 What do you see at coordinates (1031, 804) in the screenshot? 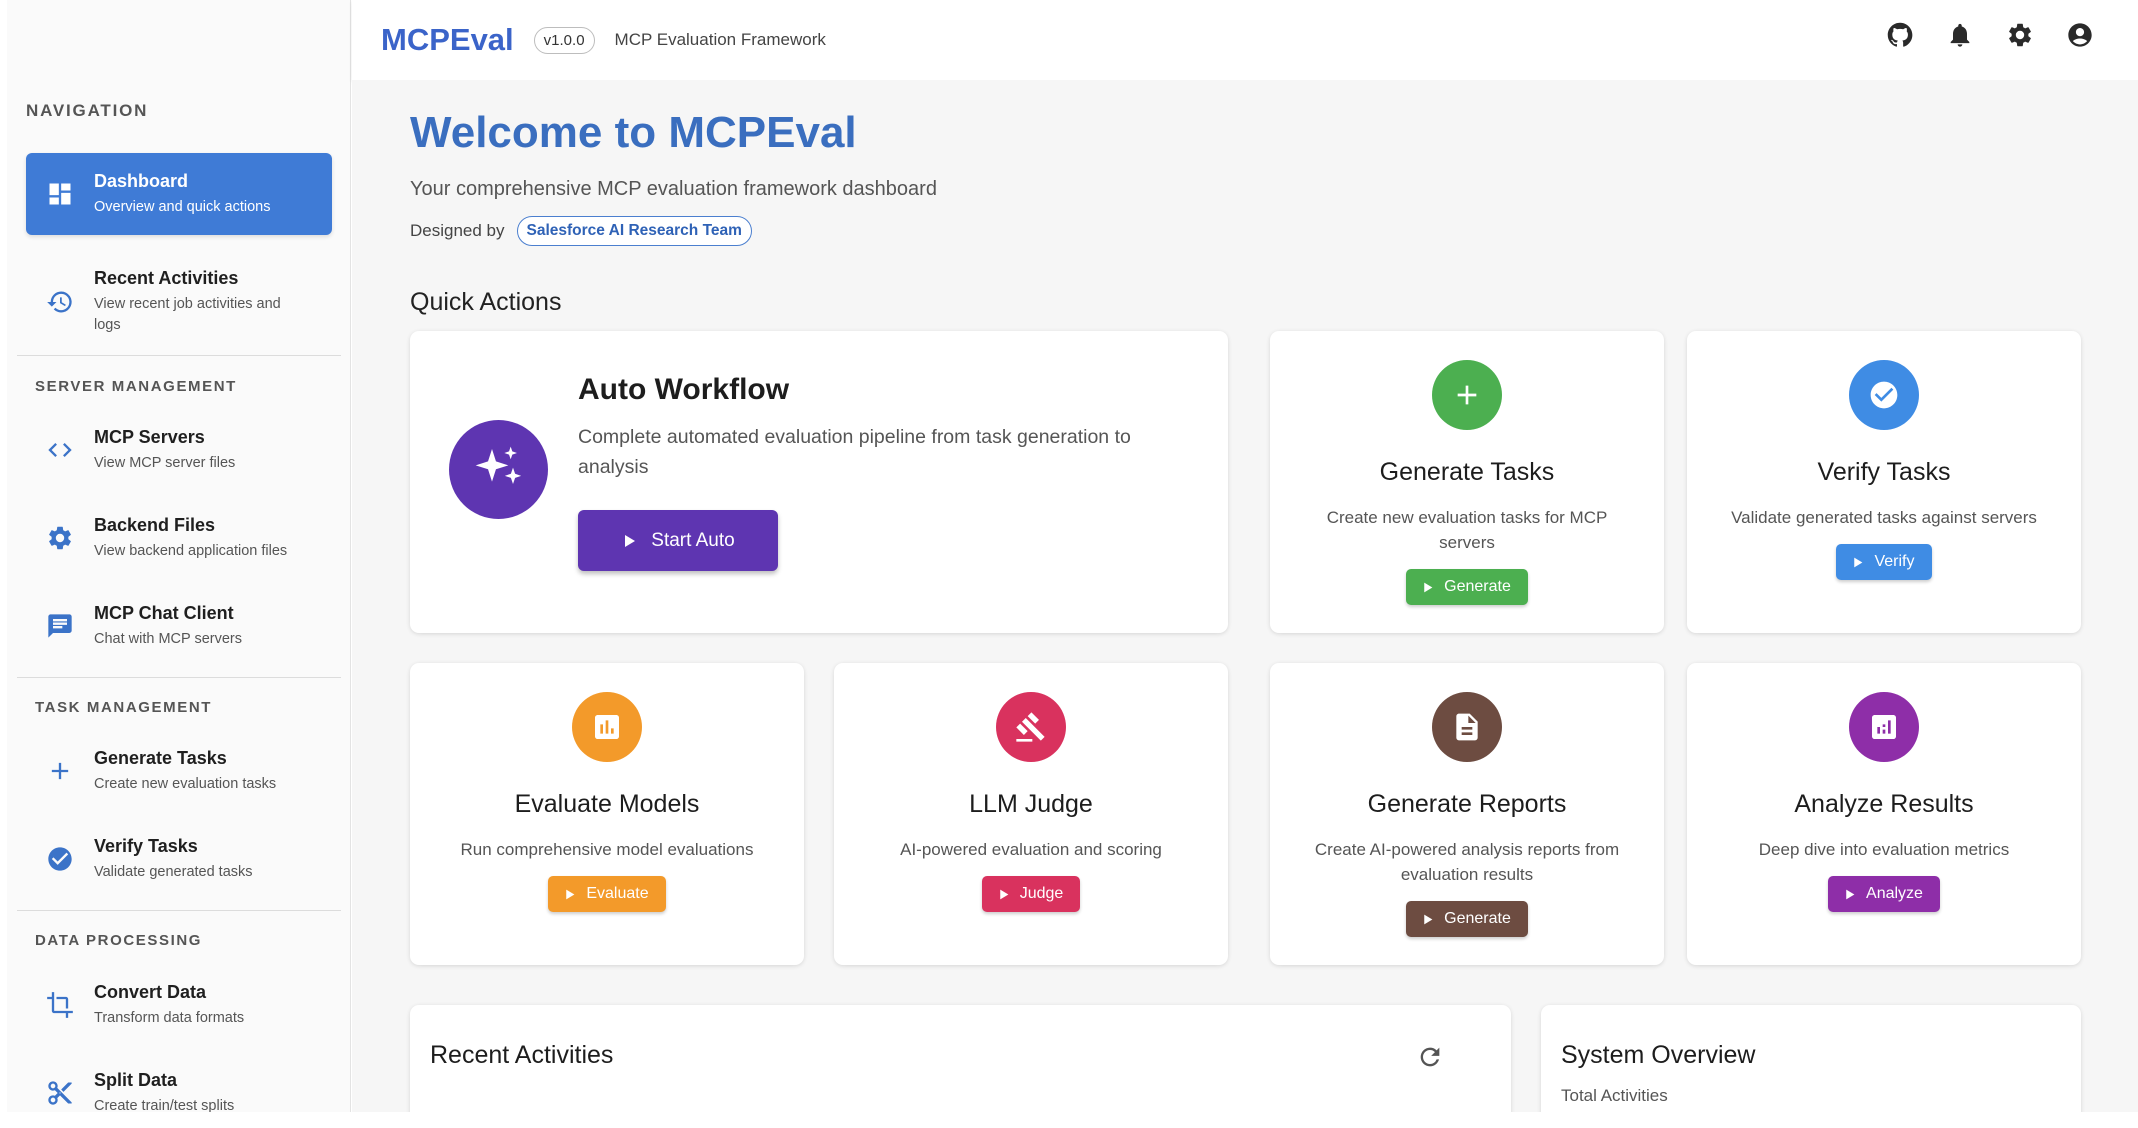
I see `card-title: LLM Judge` at bounding box center [1031, 804].